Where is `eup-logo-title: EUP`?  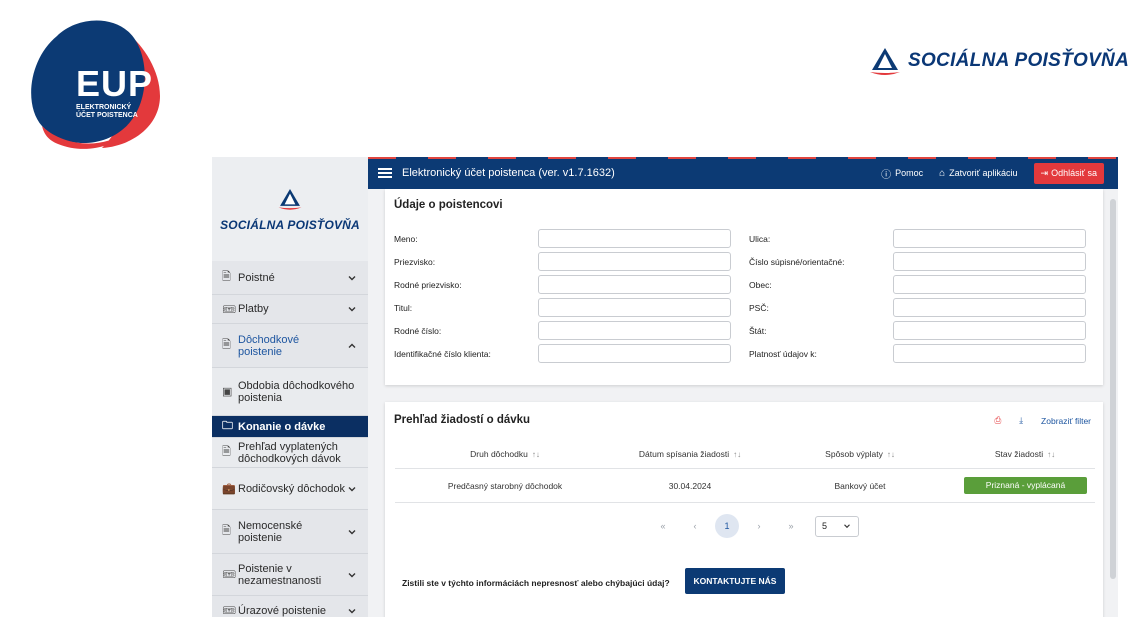
eup-logo-title: EUP is located at coordinates (115, 83).